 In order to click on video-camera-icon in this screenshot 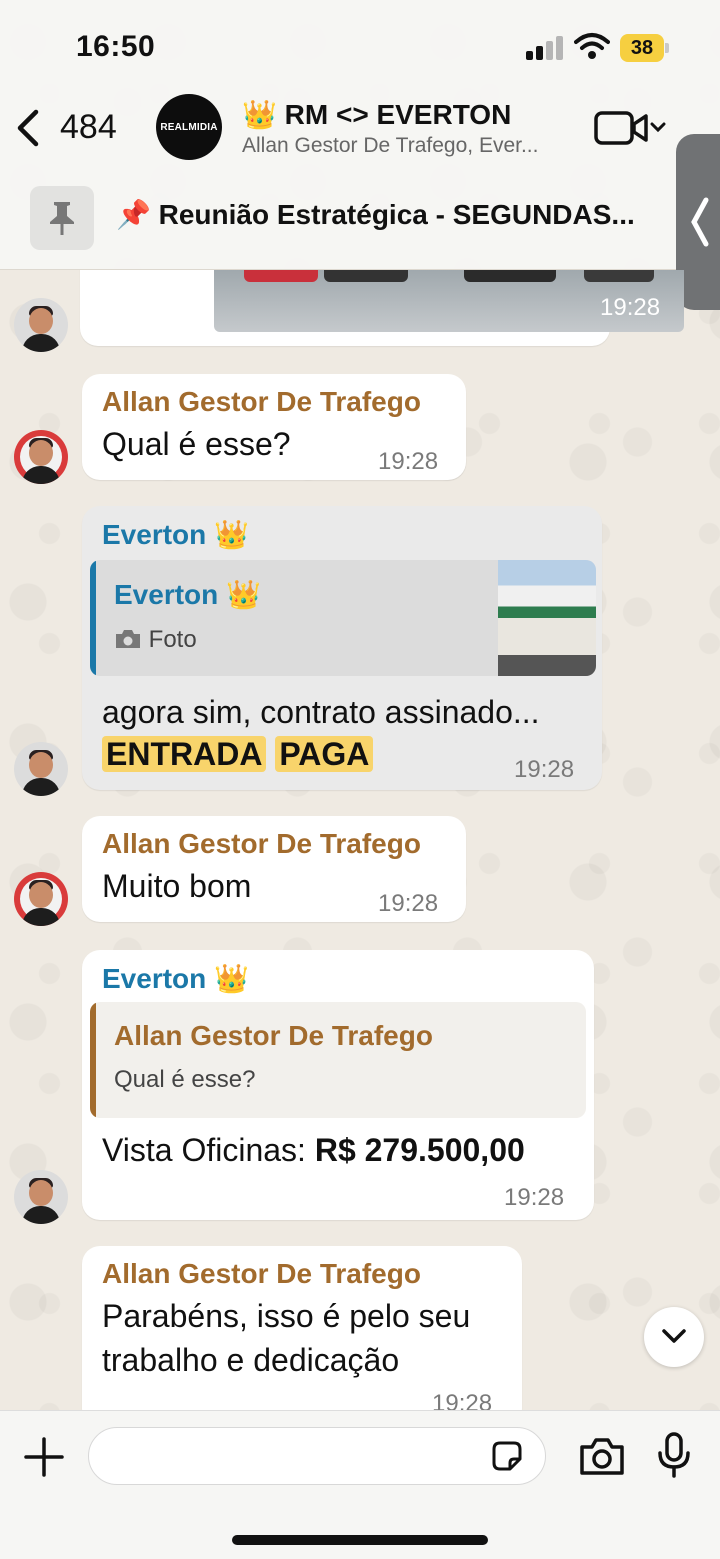, I will do `click(630, 128)`.